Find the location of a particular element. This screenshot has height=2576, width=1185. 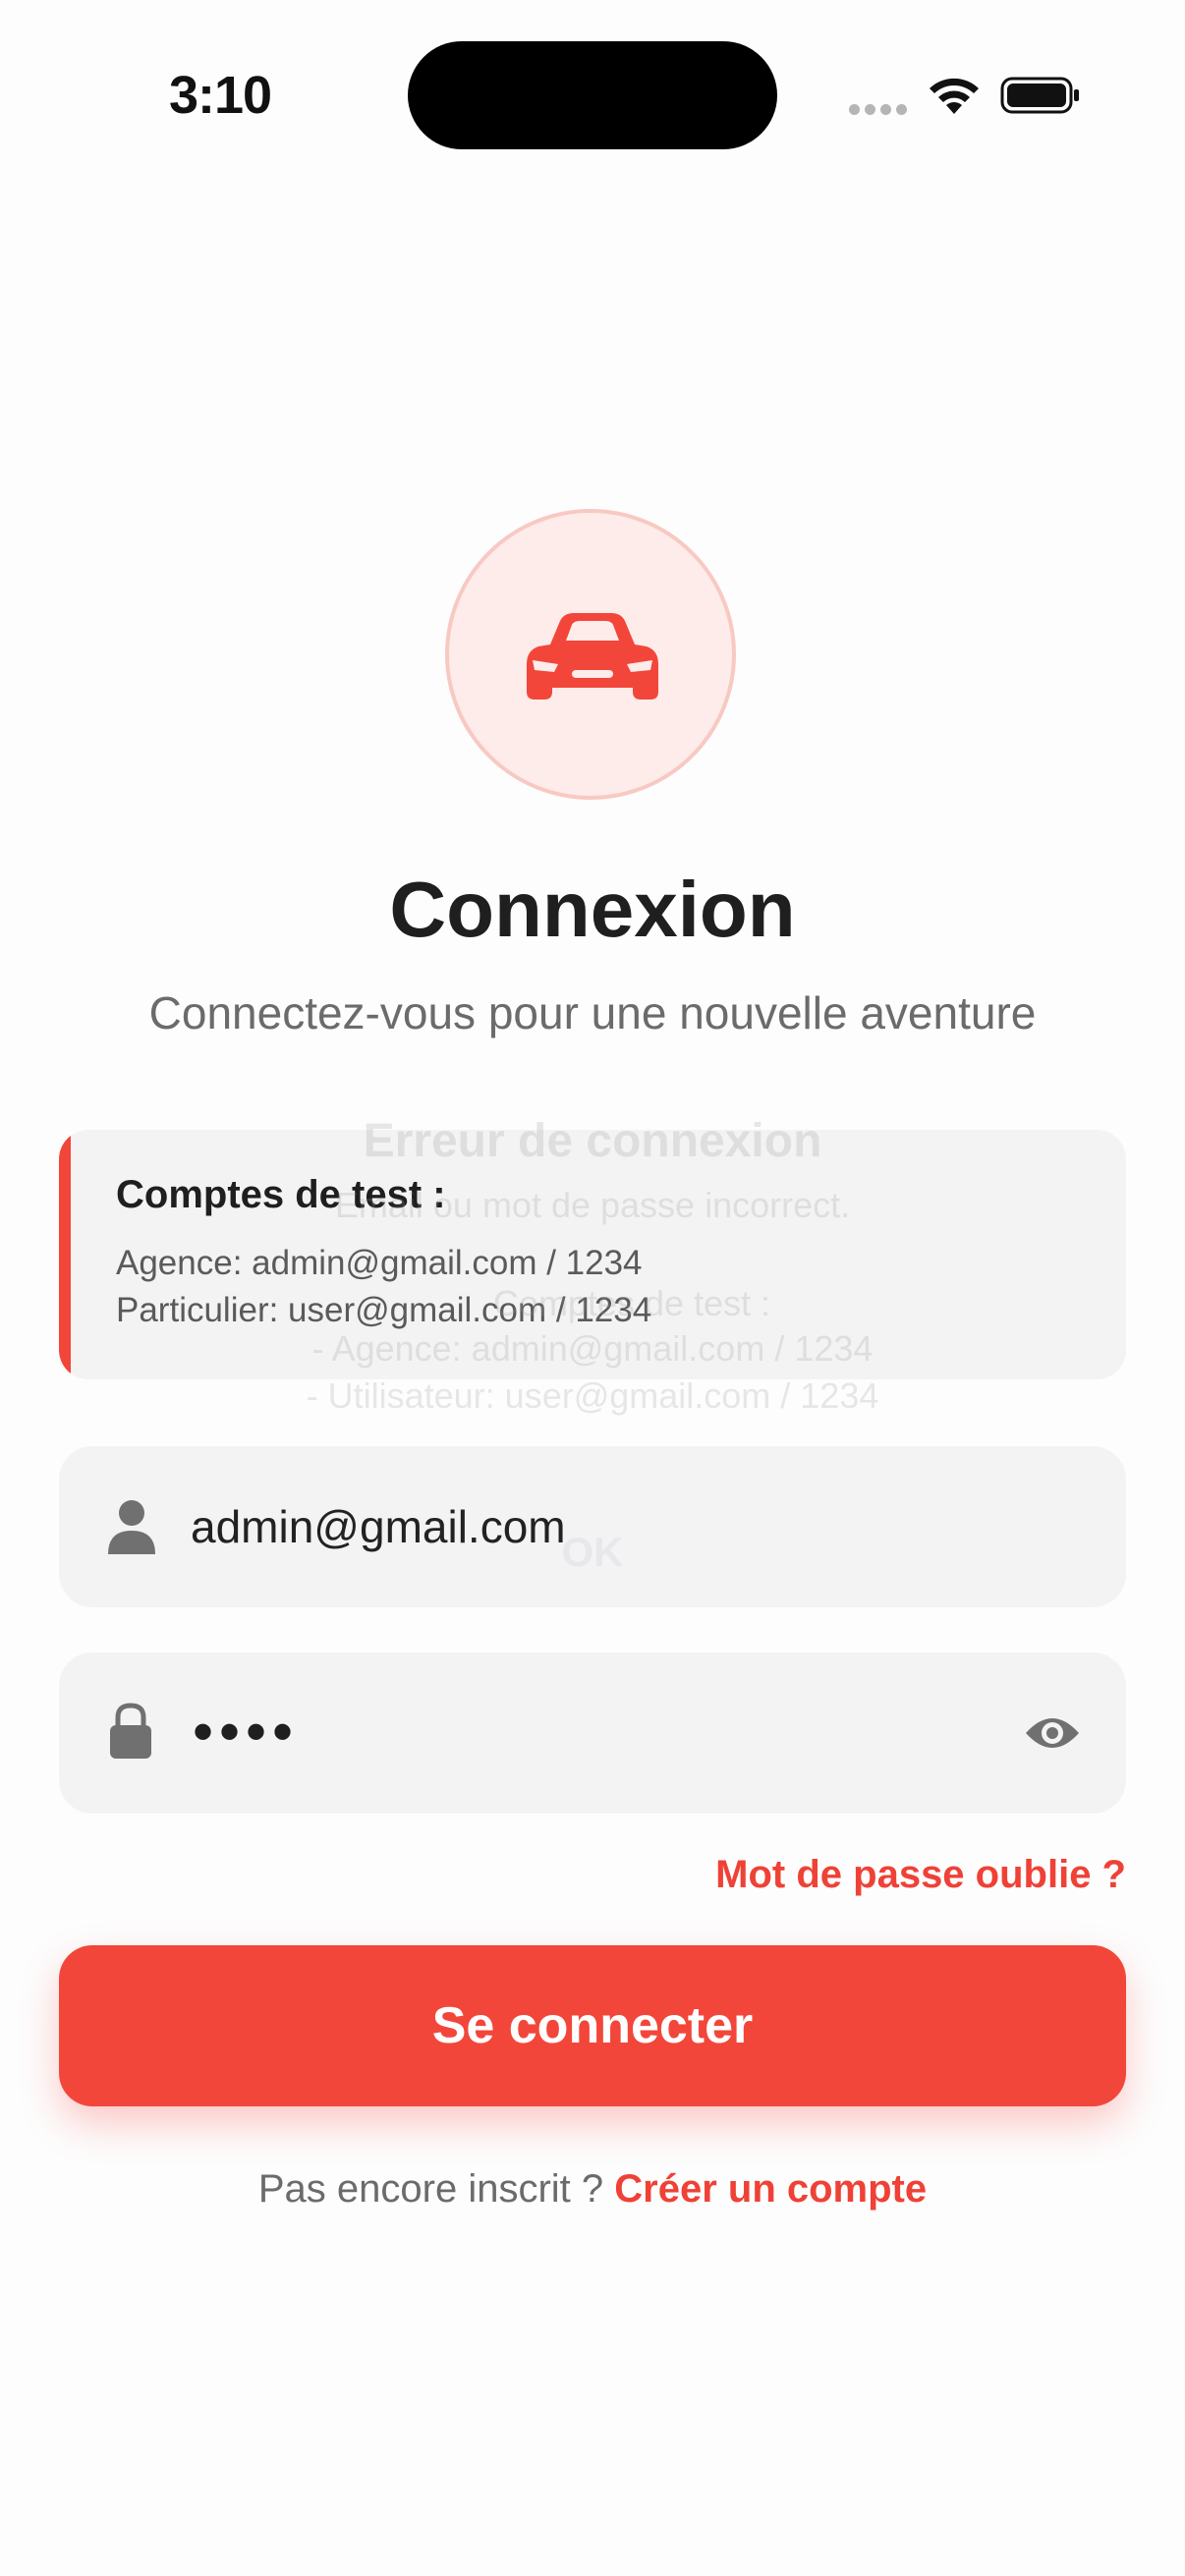

test-accounts-title: Comptes de test : is located at coordinates (281, 1194).